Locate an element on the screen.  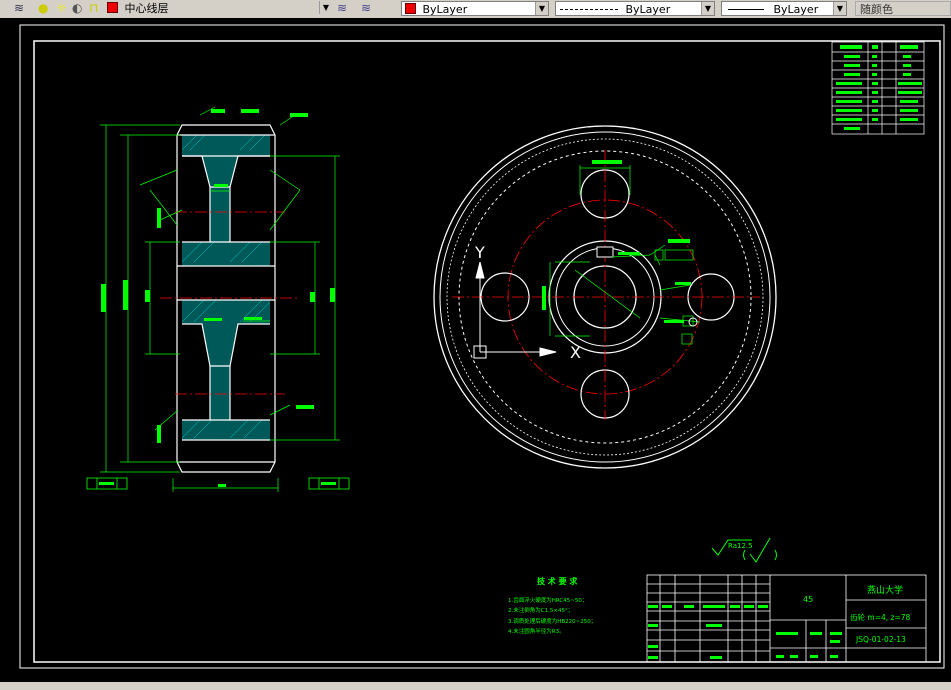
status-bar is located at coordinates (475, 686).